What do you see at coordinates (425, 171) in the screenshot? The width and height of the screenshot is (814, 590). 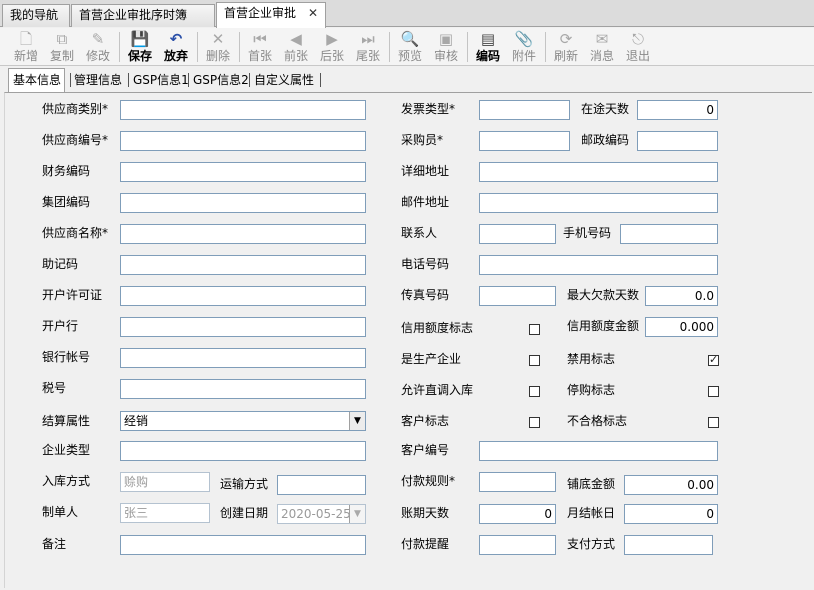 I see `address-label: 详细地址` at bounding box center [425, 171].